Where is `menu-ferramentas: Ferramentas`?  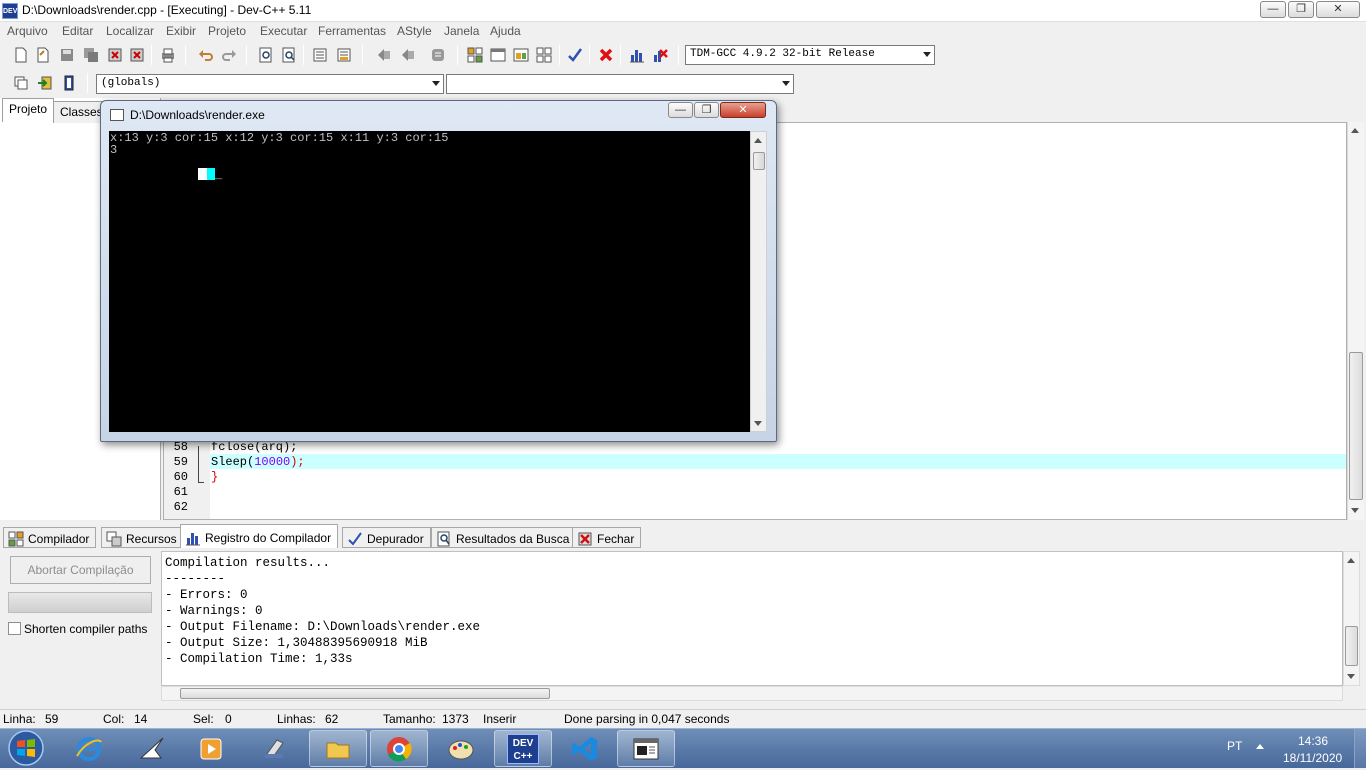
menu-ferramentas: Ferramentas is located at coordinates (352, 31).